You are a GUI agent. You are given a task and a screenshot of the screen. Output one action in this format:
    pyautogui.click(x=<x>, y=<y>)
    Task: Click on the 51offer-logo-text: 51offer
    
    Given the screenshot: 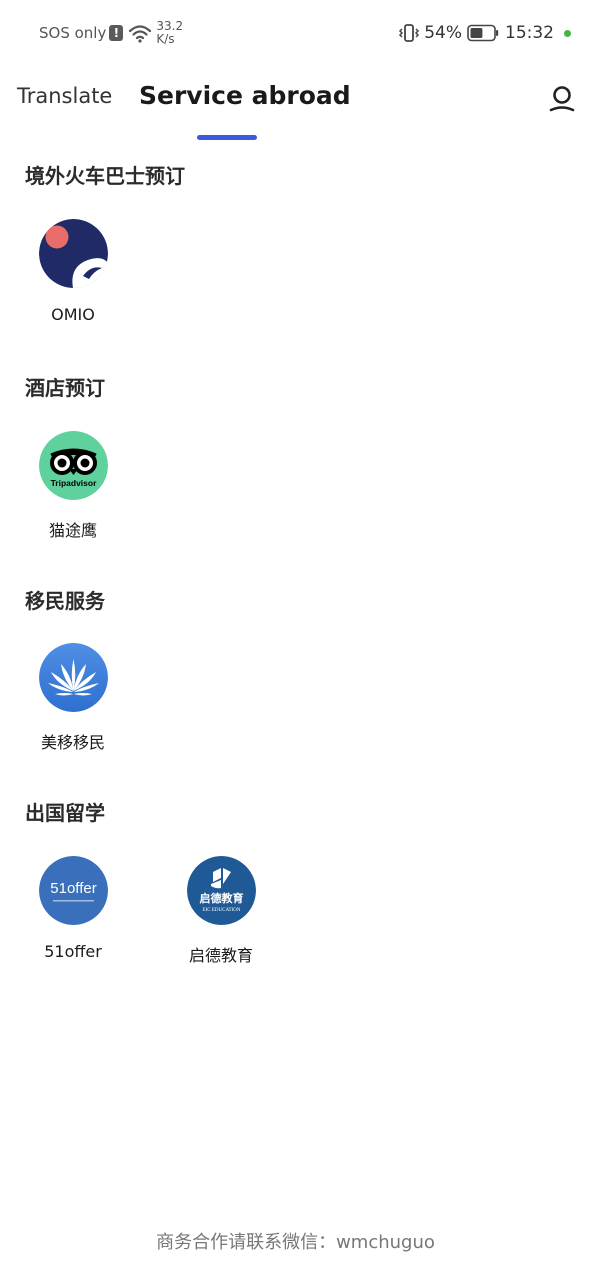 What is the action you would take?
    pyautogui.click(x=73, y=888)
    